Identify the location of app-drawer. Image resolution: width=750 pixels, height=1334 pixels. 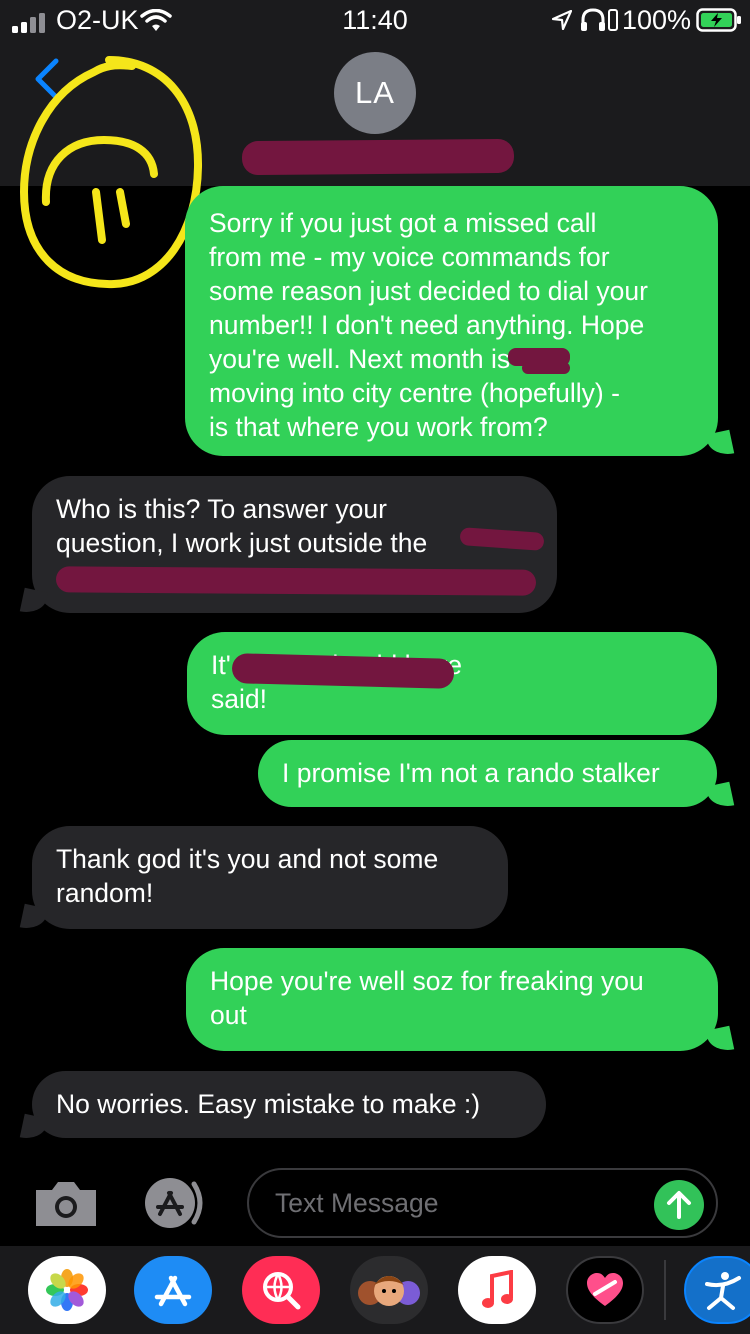
(375, 1290).